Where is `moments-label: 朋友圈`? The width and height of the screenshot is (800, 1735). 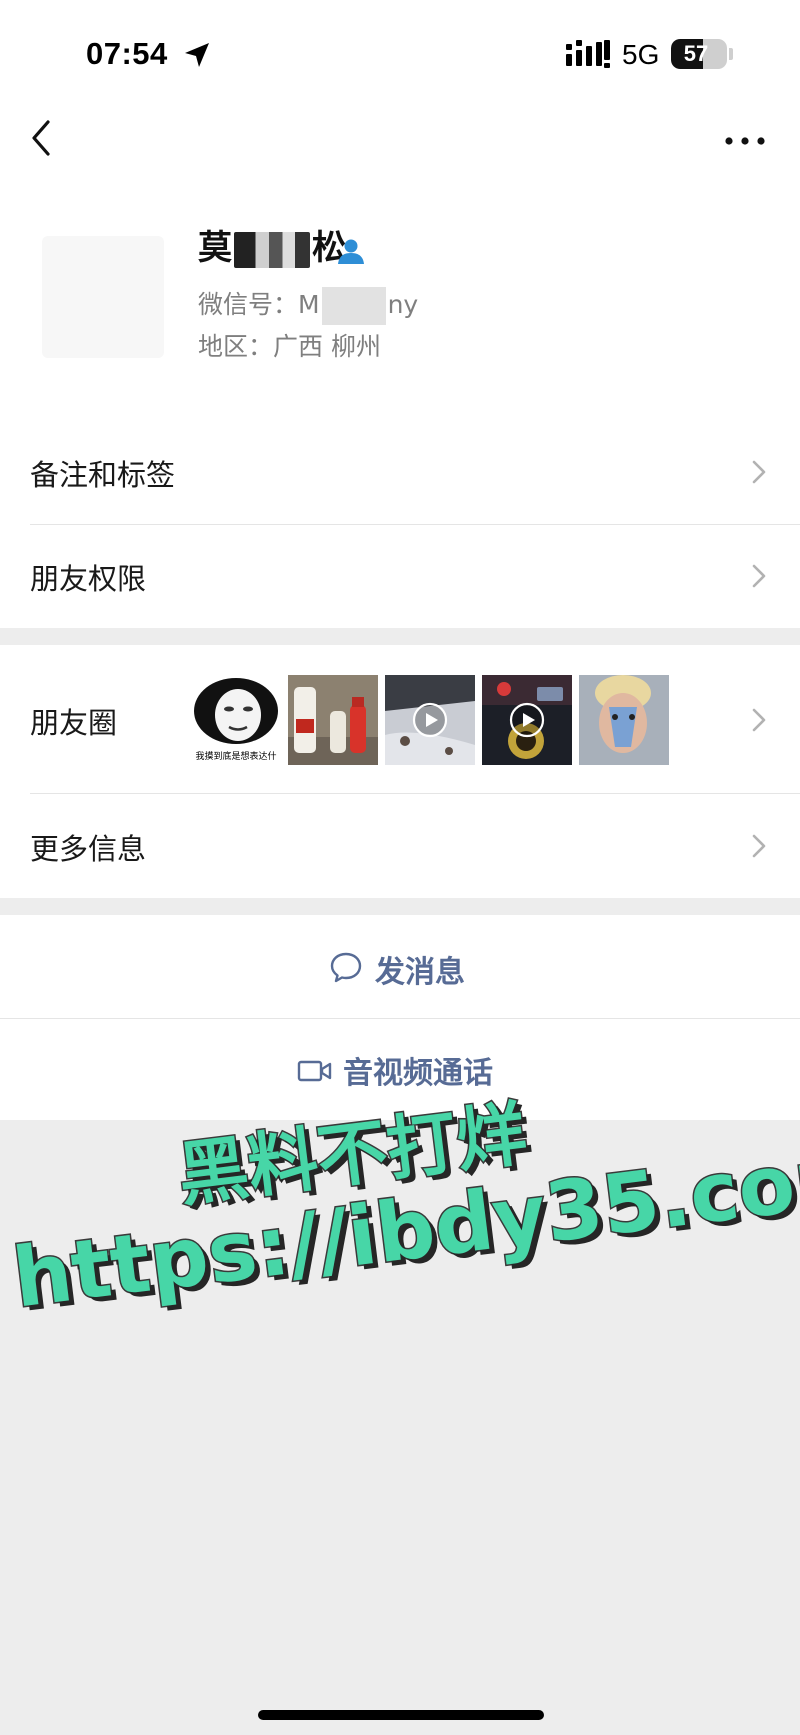
moments-label: 朋友圈 is located at coordinates (74, 723).